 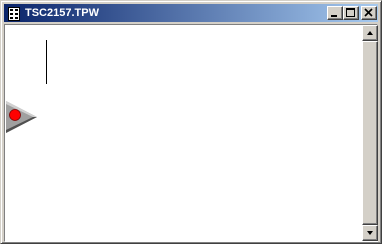 I want to click on play-marker-icon, so click(x=22, y=117).